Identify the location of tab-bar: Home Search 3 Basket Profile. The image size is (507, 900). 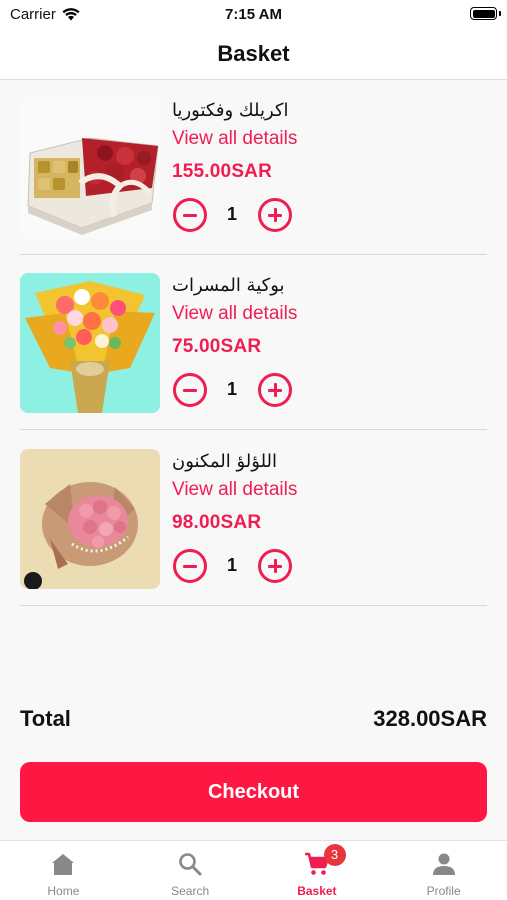
(253, 870).